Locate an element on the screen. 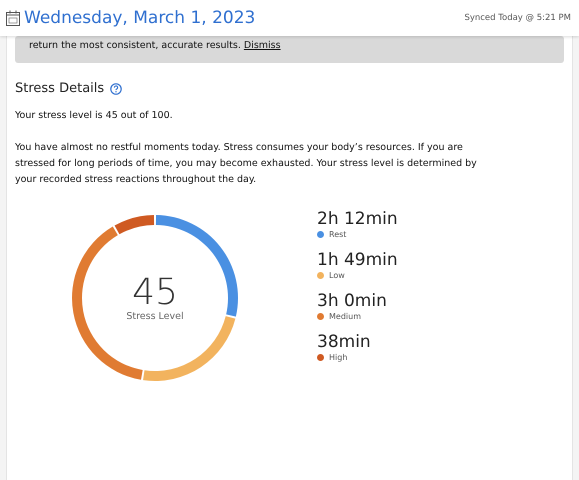 The height and width of the screenshot is (480, 579). legend-label: Medium is located at coordinates (345, 316).